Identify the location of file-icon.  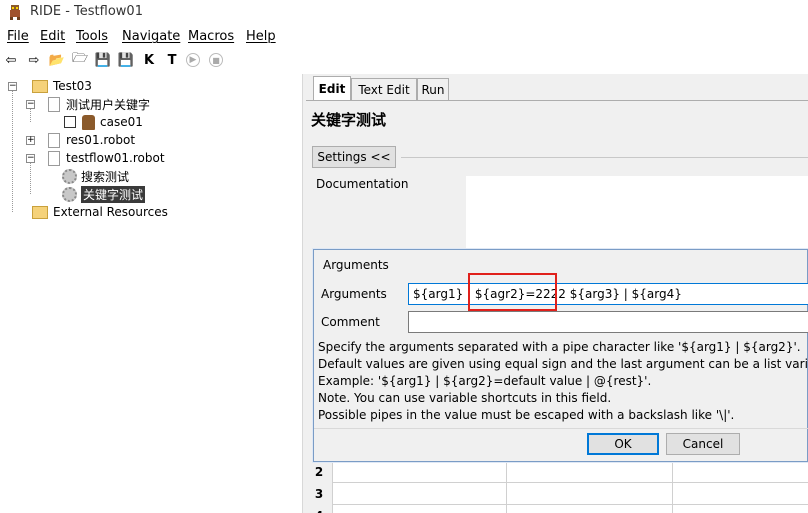
(54, 104).